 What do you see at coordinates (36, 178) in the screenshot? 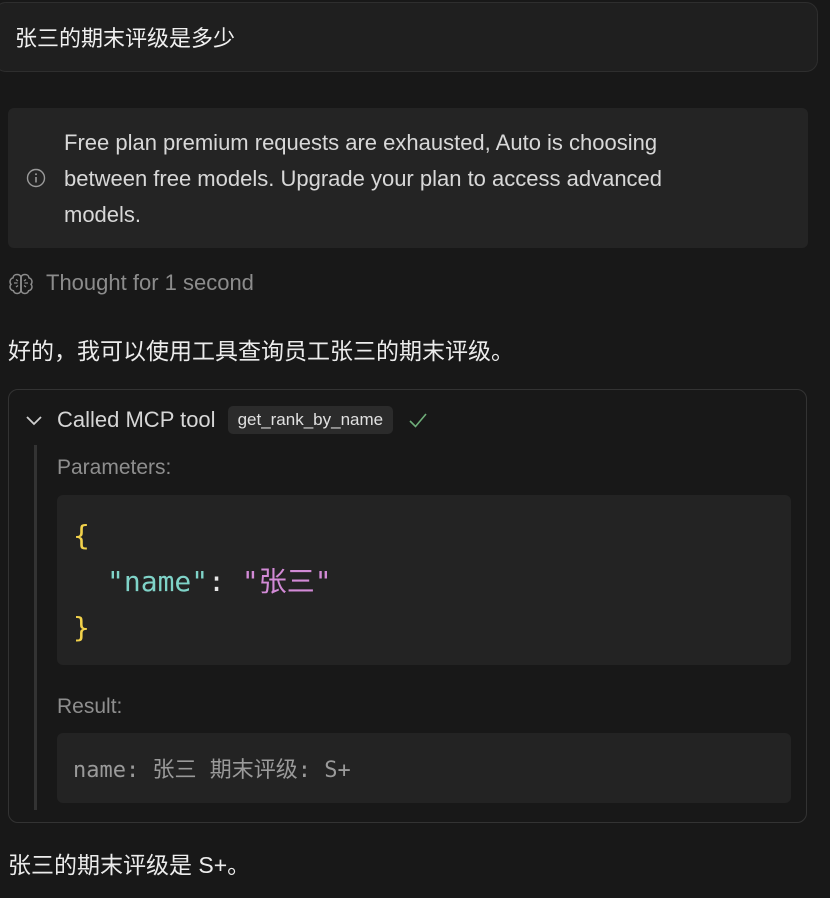
I see `info-icon` at bounding box center [36, 178].